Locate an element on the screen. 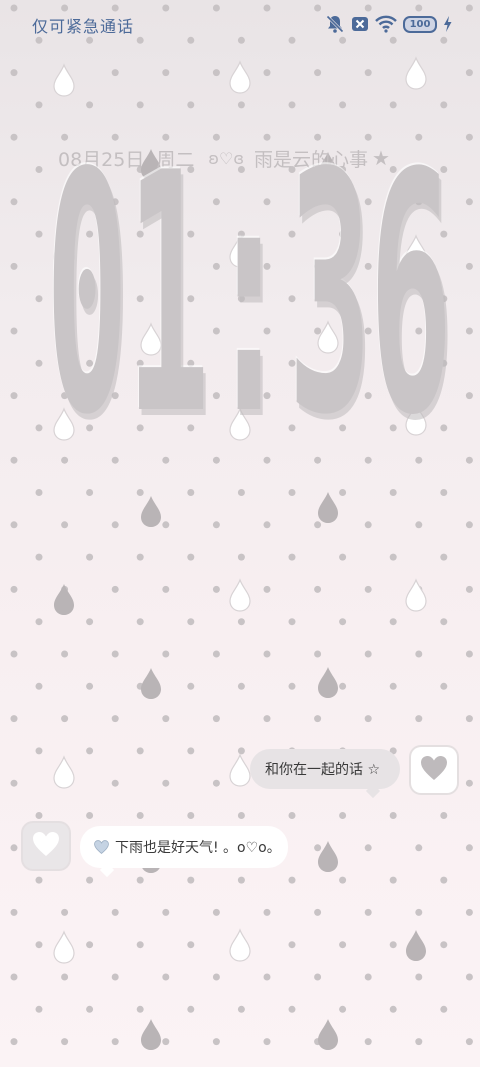 The height and width of the screenshot is (1067, 480). wifi-icon is located at coordinates (386, 24).